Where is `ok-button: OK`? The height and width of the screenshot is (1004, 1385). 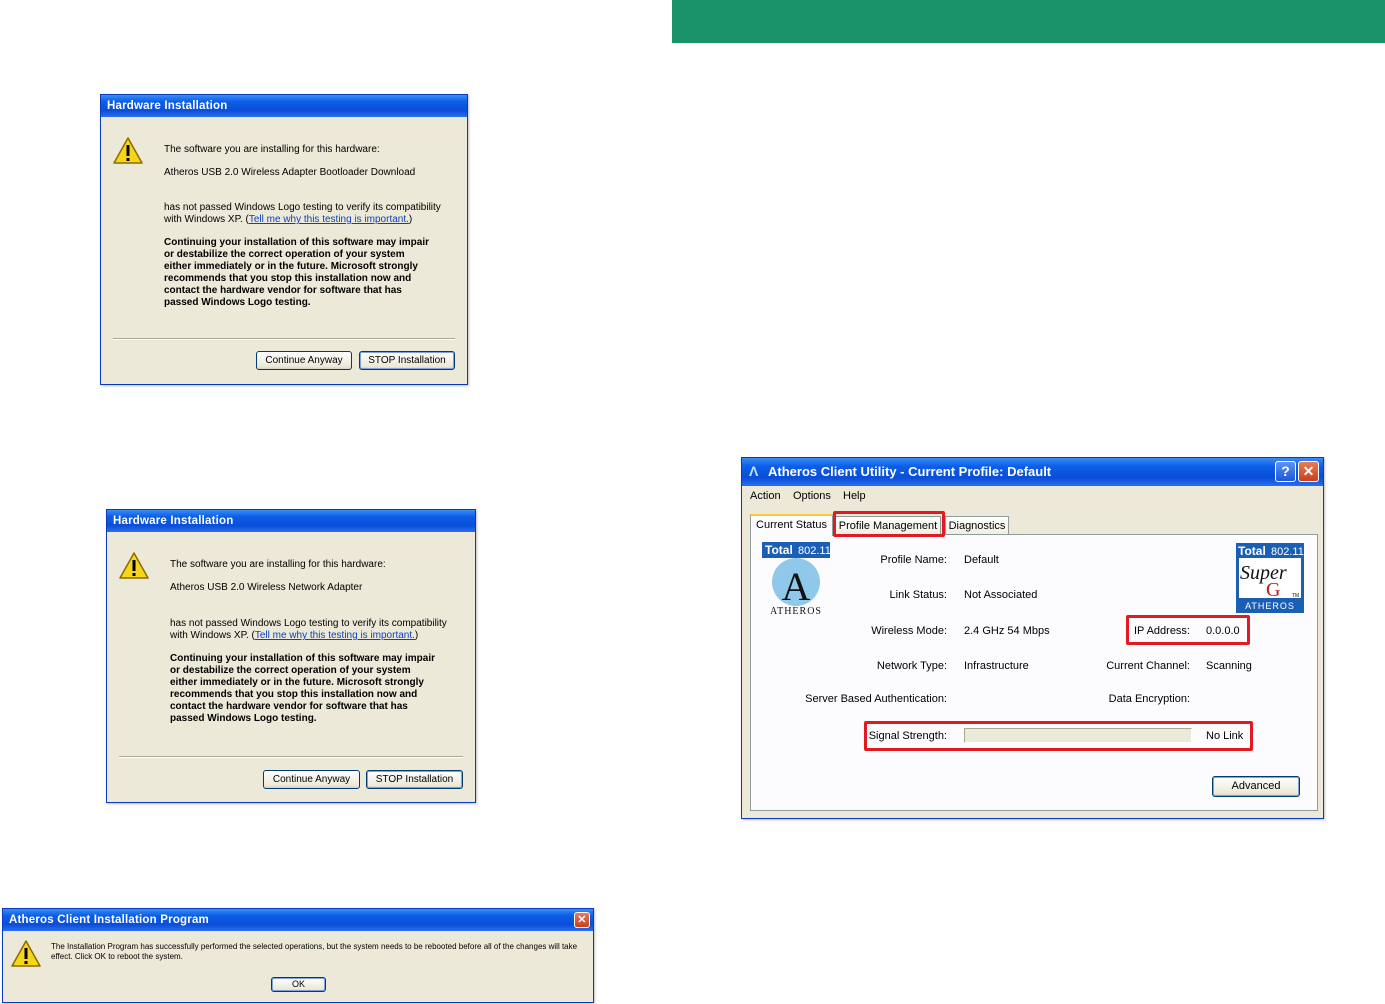 ok-button: OK is located at coordinates (298, 984).